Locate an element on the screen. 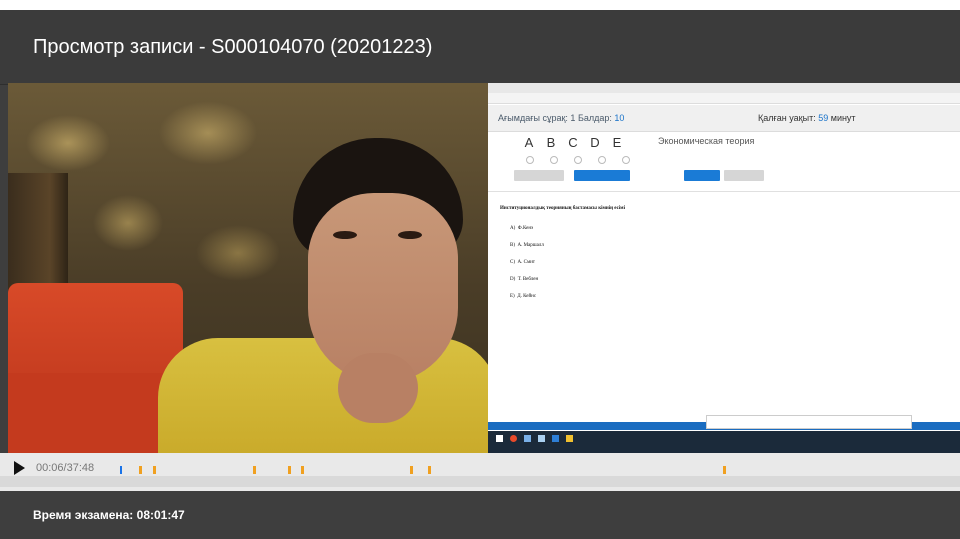 The height and width of the screenshot is (539, 960). option-c: C is located at coordinates (573, 142).